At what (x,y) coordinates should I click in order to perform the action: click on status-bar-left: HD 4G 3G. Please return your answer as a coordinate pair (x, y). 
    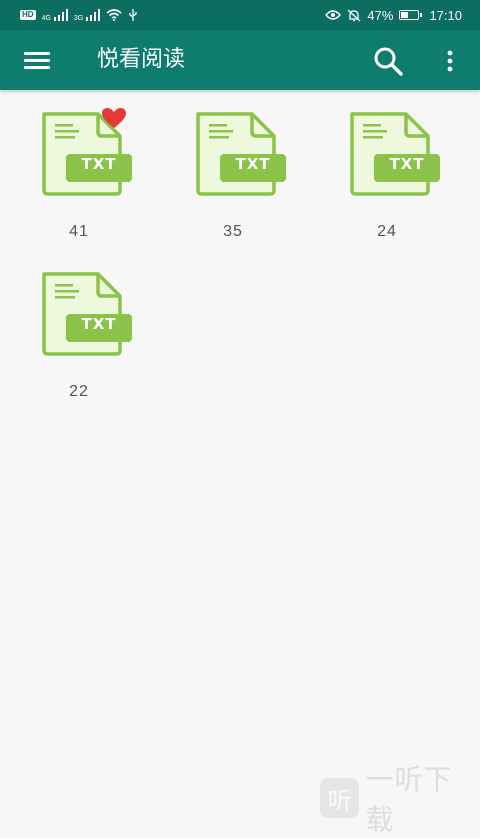
    Looking at the image, I should click on (79, 15).